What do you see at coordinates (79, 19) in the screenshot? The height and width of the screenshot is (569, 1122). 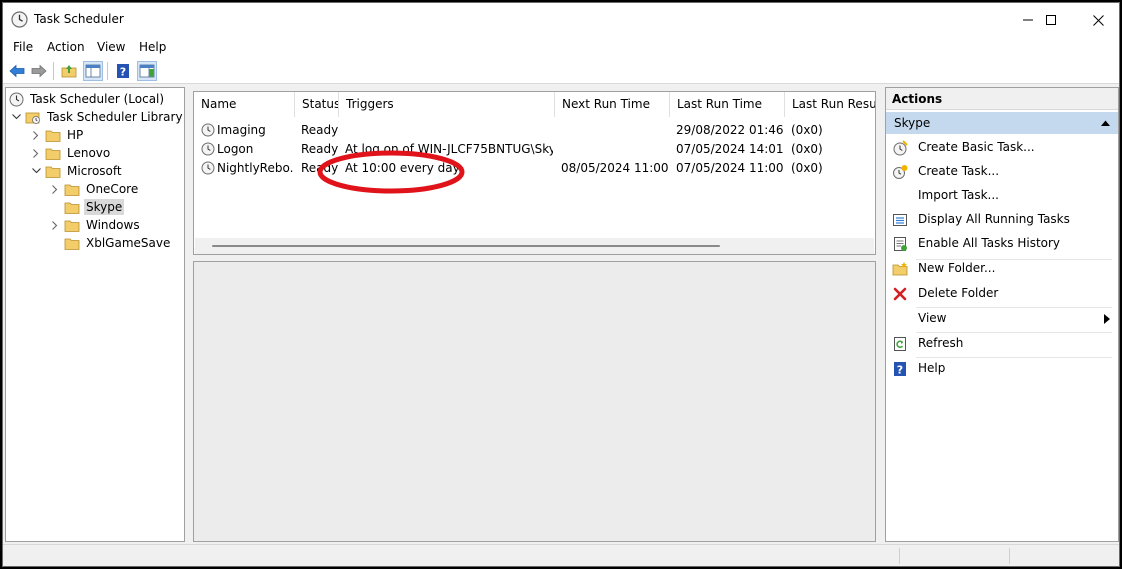 I see `window-title: Task Scheduler` at bounding box center [79, 19].